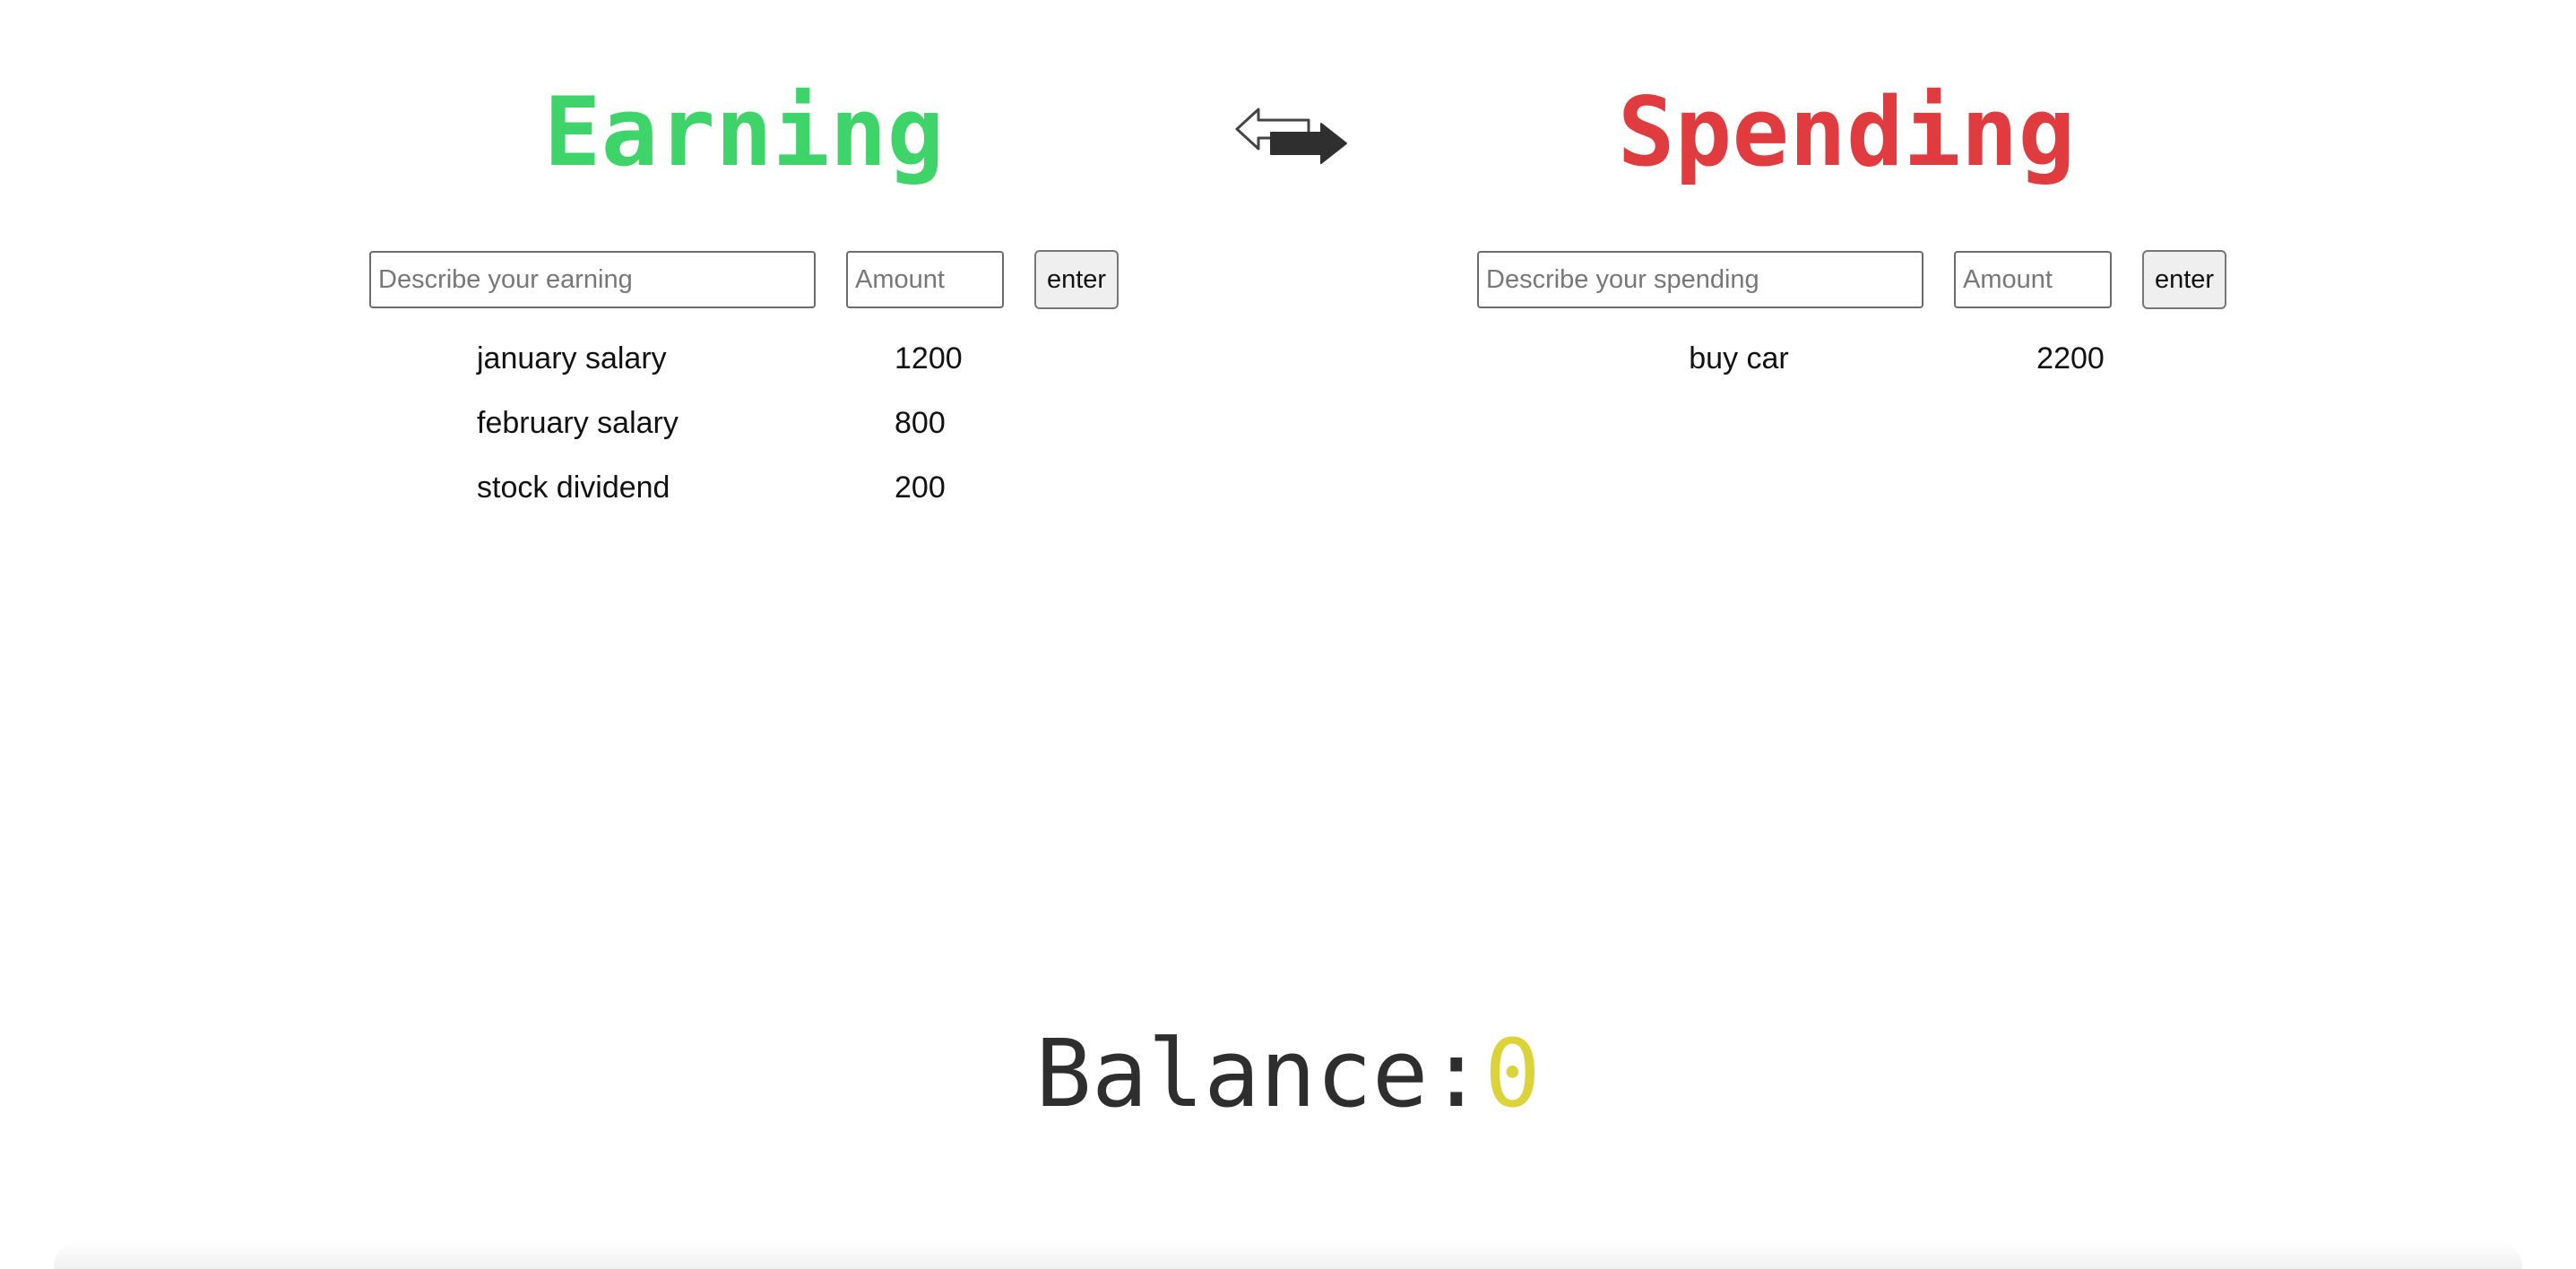 The image size is (2576, 1269). Describe the element at coordinates (929, 358) in the screenshot. I see `entry-amount: 1200` at that location.